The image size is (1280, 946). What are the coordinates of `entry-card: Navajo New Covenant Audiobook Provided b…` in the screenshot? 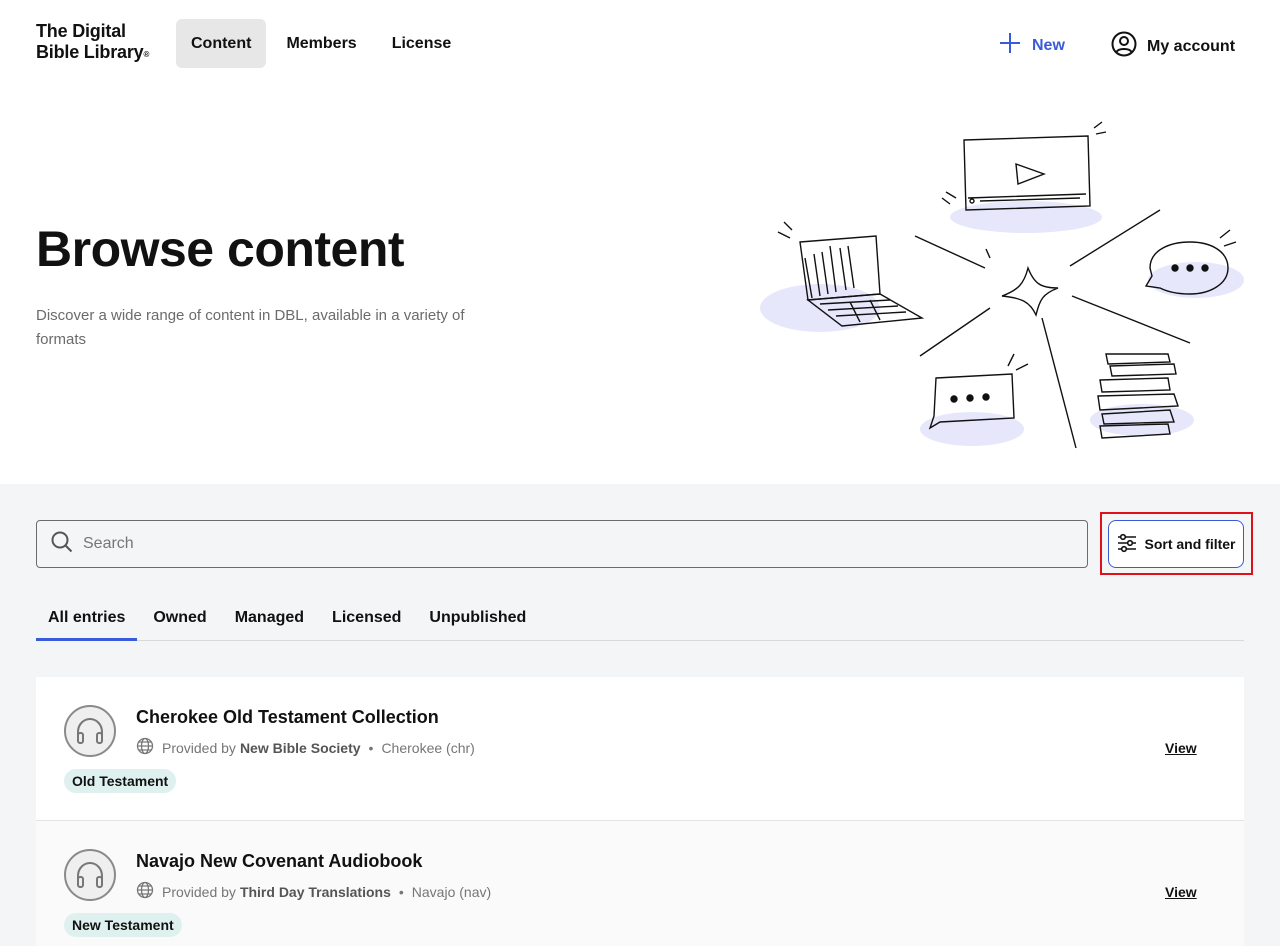 It's located at (640, 883).